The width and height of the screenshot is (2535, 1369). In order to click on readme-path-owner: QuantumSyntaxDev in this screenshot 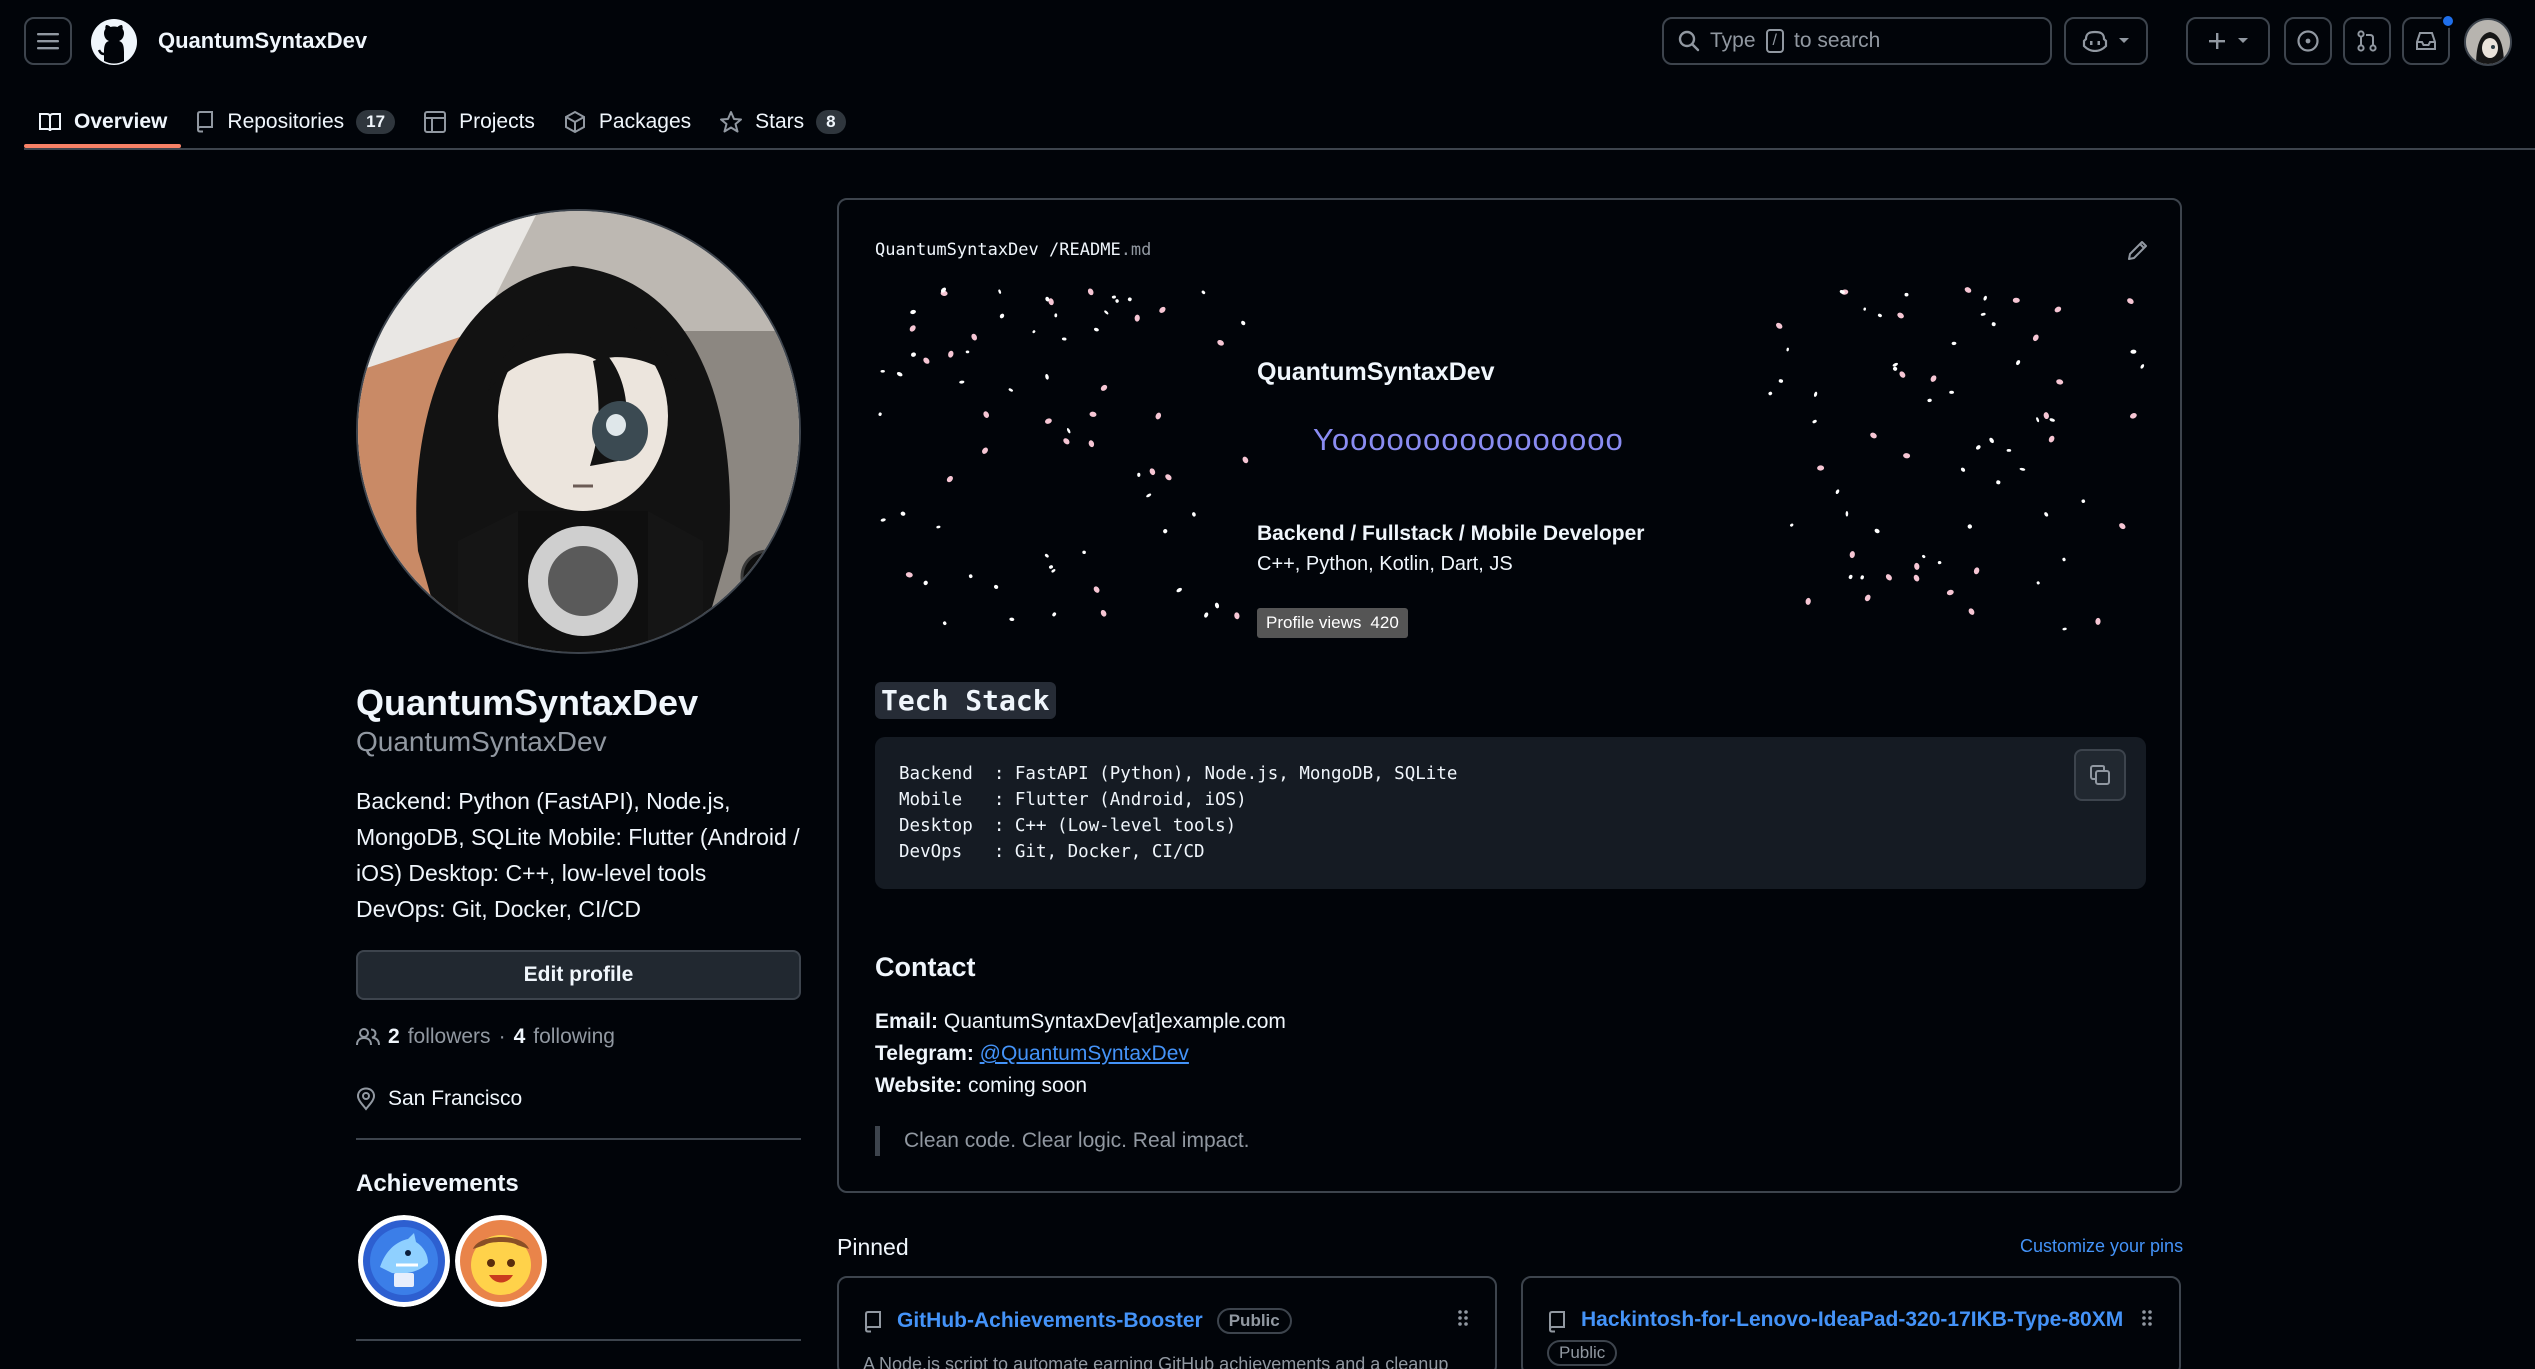, I will do `click(957, 250)`.